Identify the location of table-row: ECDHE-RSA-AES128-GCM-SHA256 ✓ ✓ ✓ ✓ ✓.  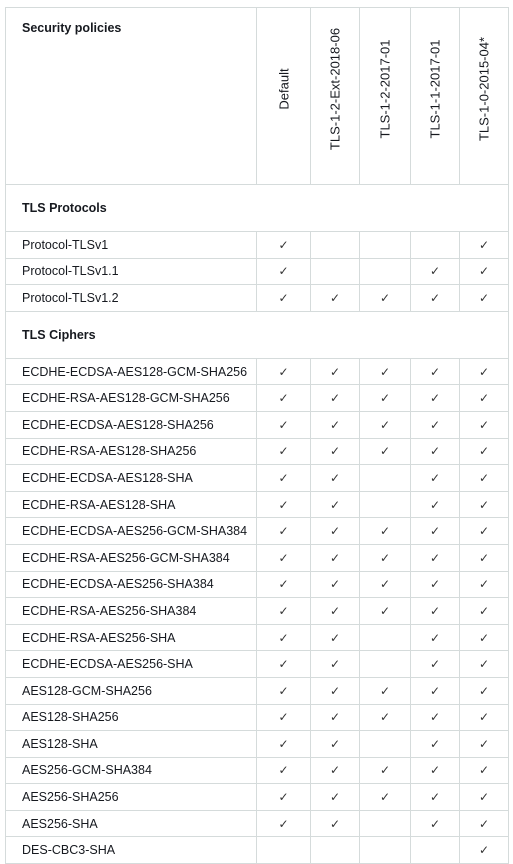
(257, 398).